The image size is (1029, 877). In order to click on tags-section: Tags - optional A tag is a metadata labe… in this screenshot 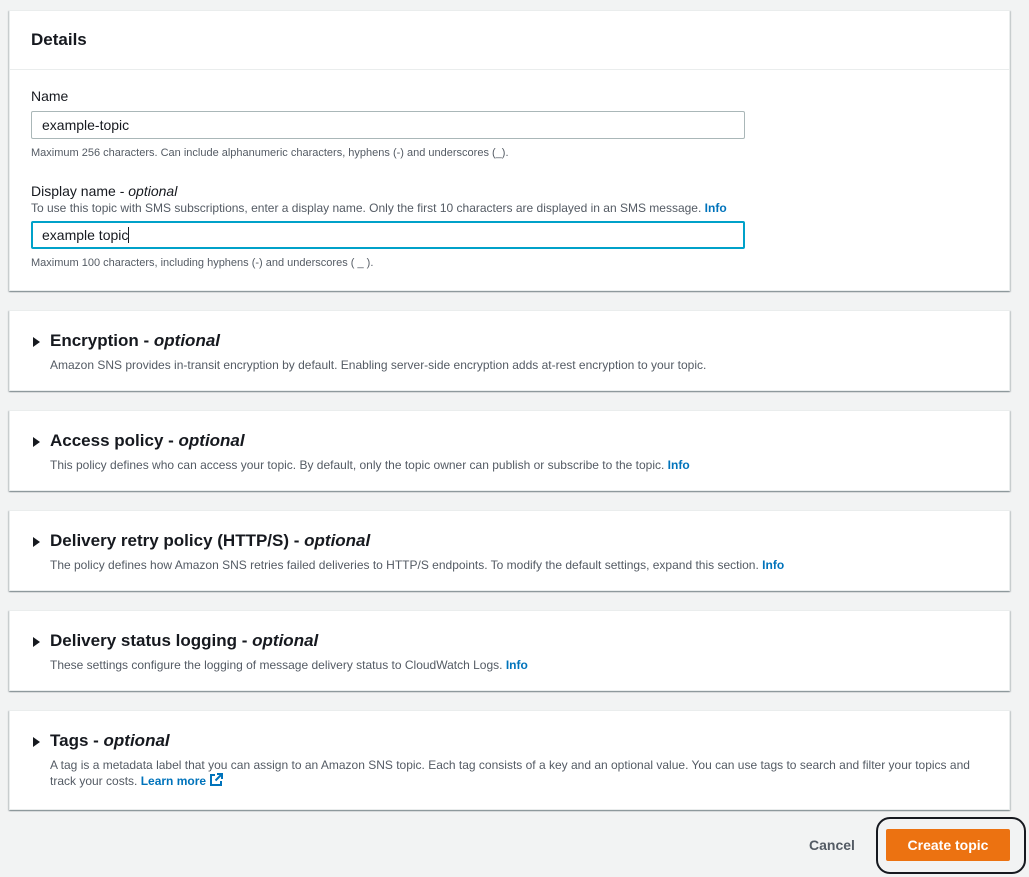, I will do `click(509, 760)`.